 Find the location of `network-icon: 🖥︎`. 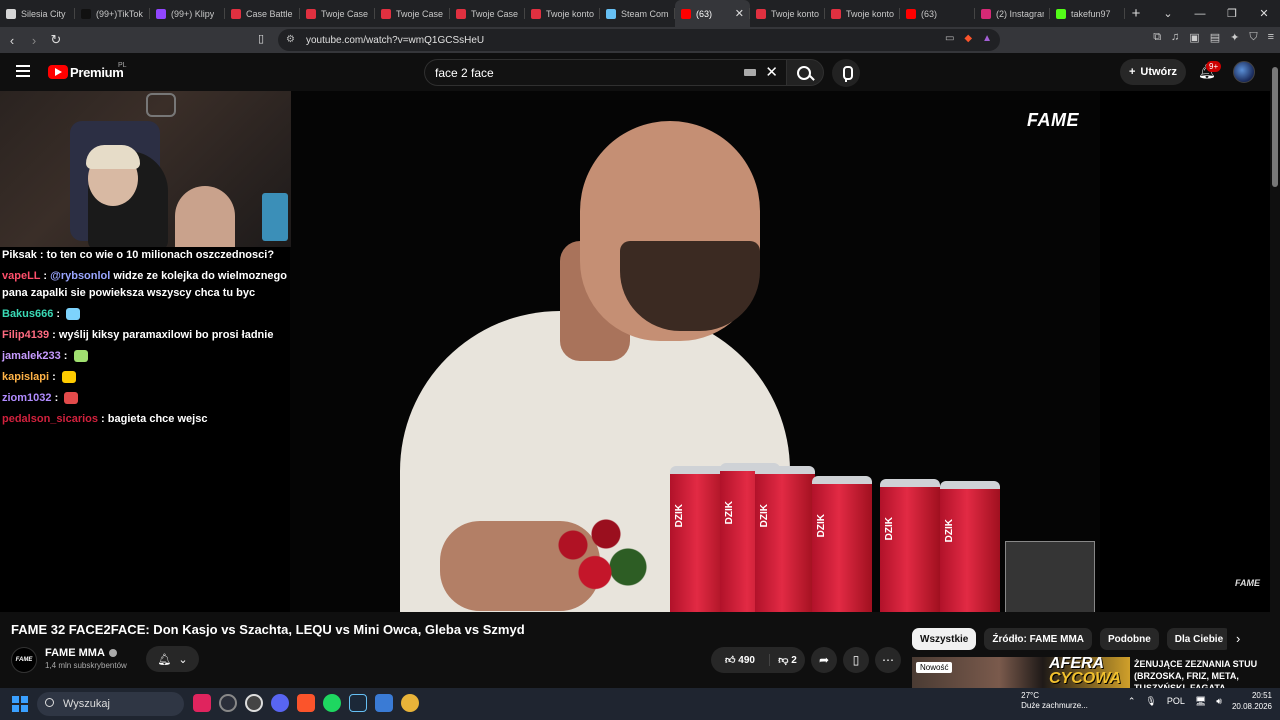

network-icon: 🖥︎ is located at coordinates (1200, 701).